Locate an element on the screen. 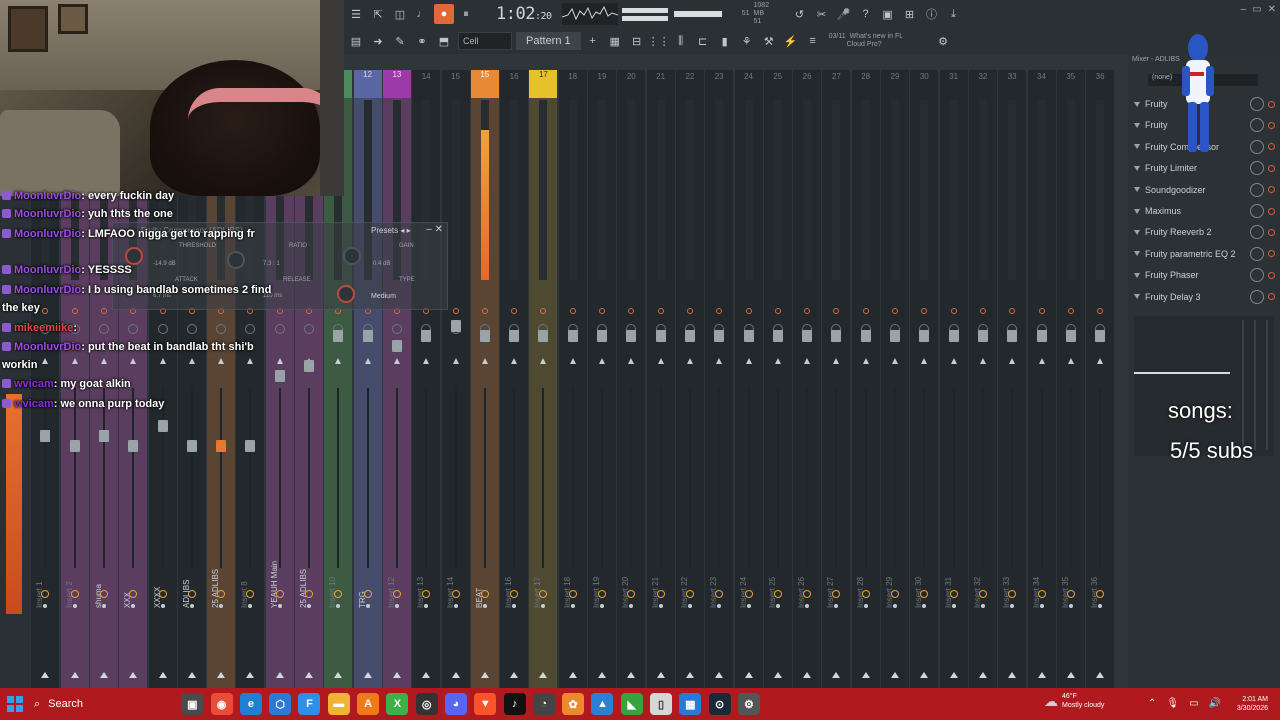 The height and width of the screenshot is (720, 1280). mixer-track: 13 Insert 12 is located at coordinates (396, 379).